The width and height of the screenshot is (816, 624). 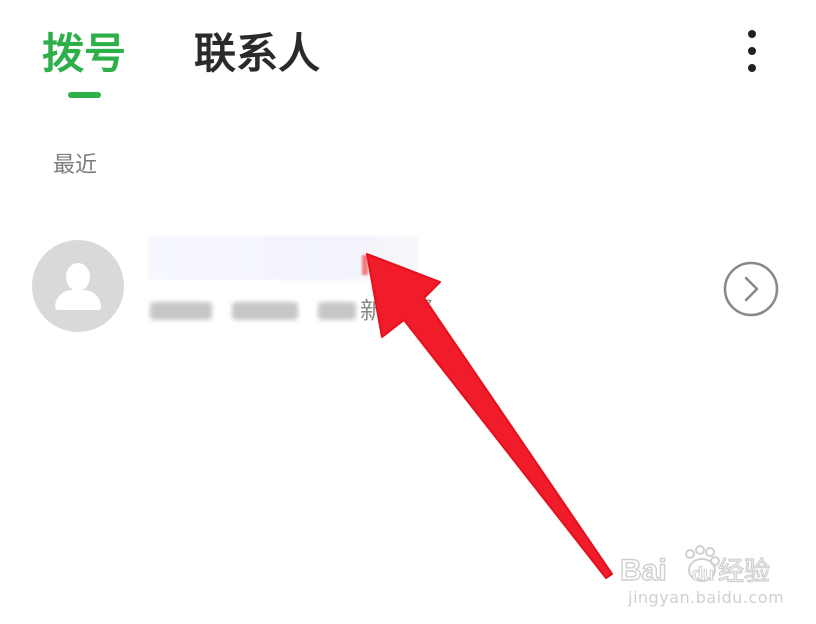 I want to click on svg-text: 经验, so click(x=744, y=572).